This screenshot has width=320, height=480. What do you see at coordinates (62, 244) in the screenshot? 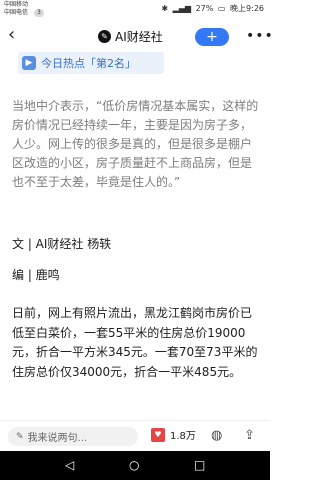
I see `article-byline: 文 | AI财经社 杨轶` at bounding box center [62, 244].